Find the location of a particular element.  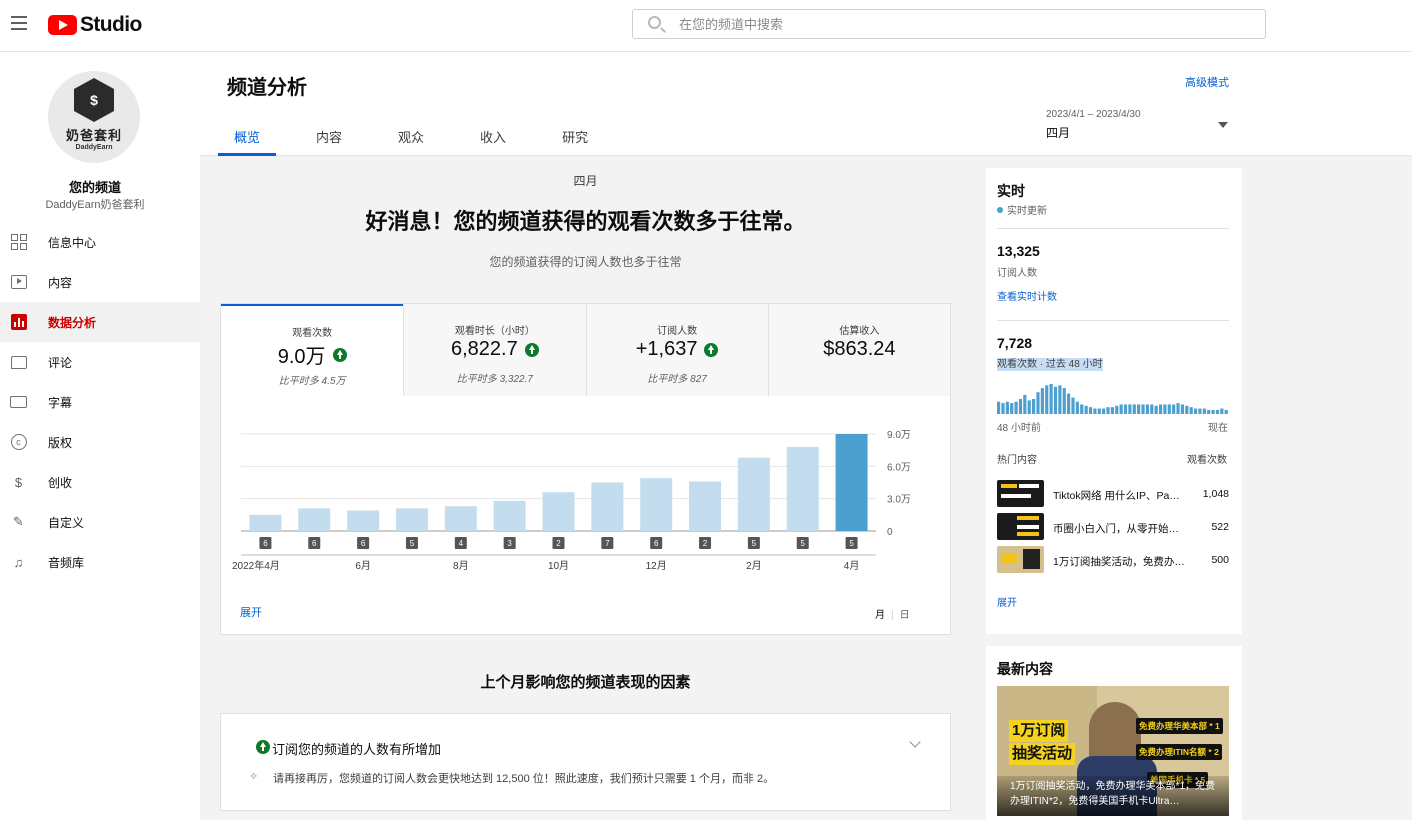

sidebar-item-customization: ✎ 自定义 is located at coordinates (100, 522).